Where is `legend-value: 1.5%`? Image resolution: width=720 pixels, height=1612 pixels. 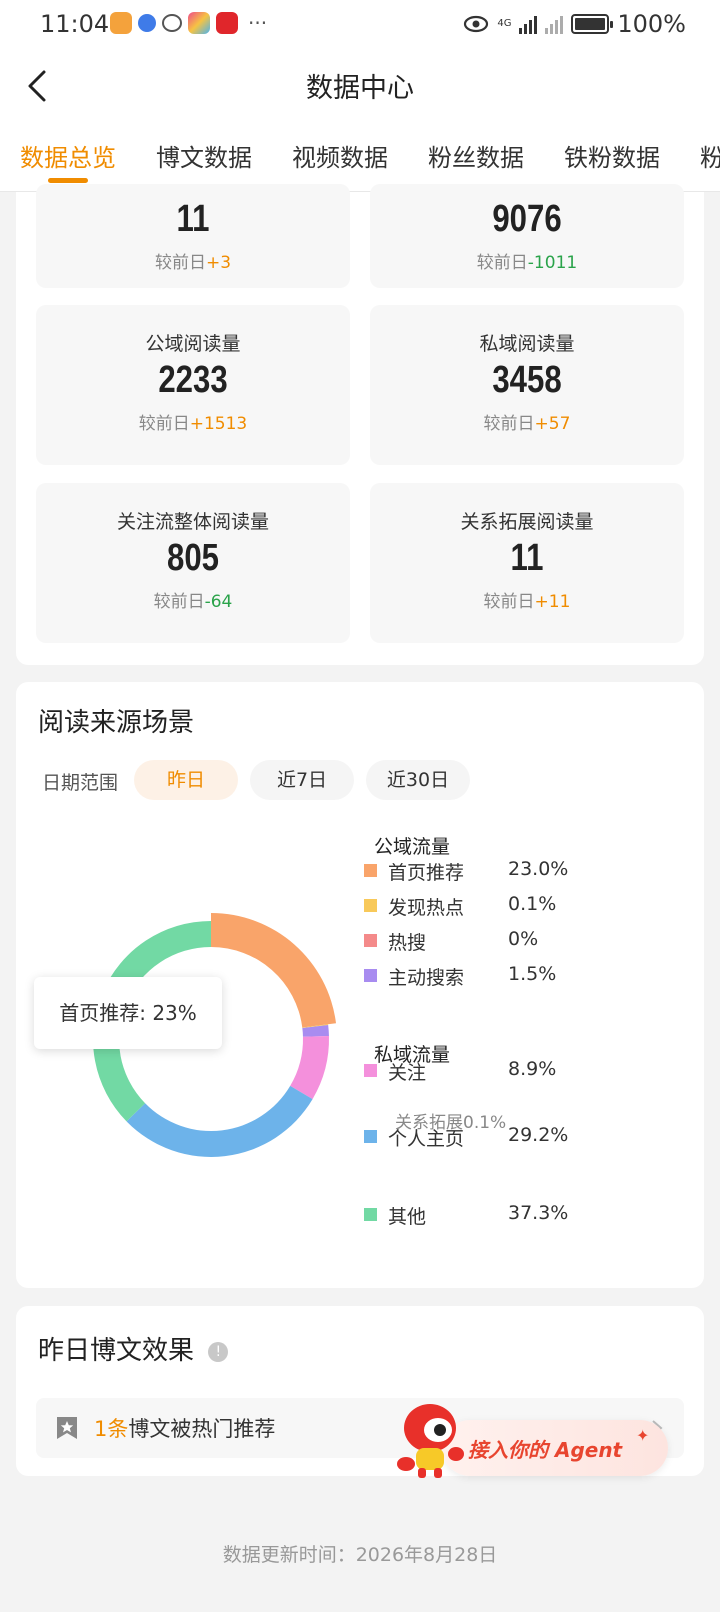
legend-value: 1.5% is located at coordinates (532, 974).